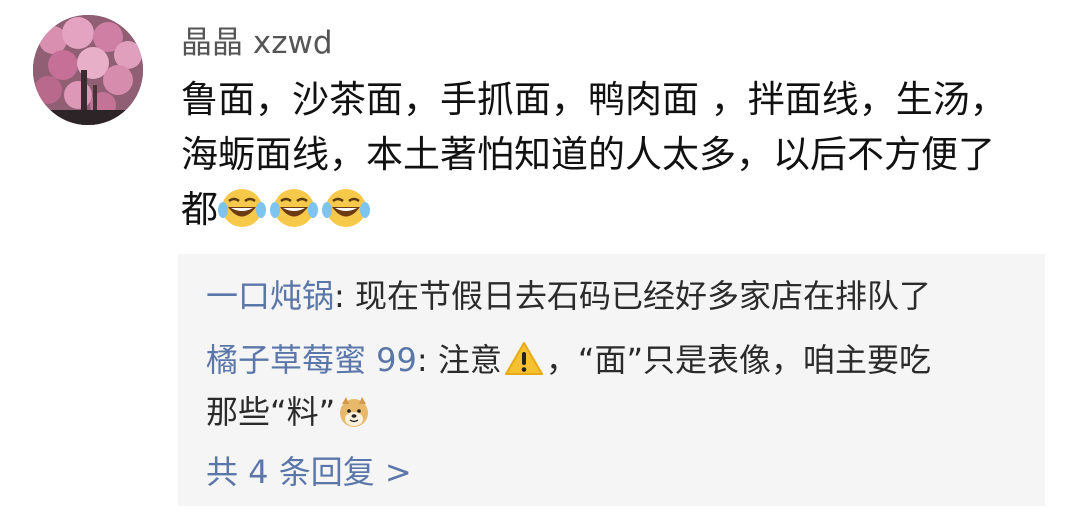 This screenshot has height=517, width=1080. I want to click on doge-emoji-icon, so click(354, 418).